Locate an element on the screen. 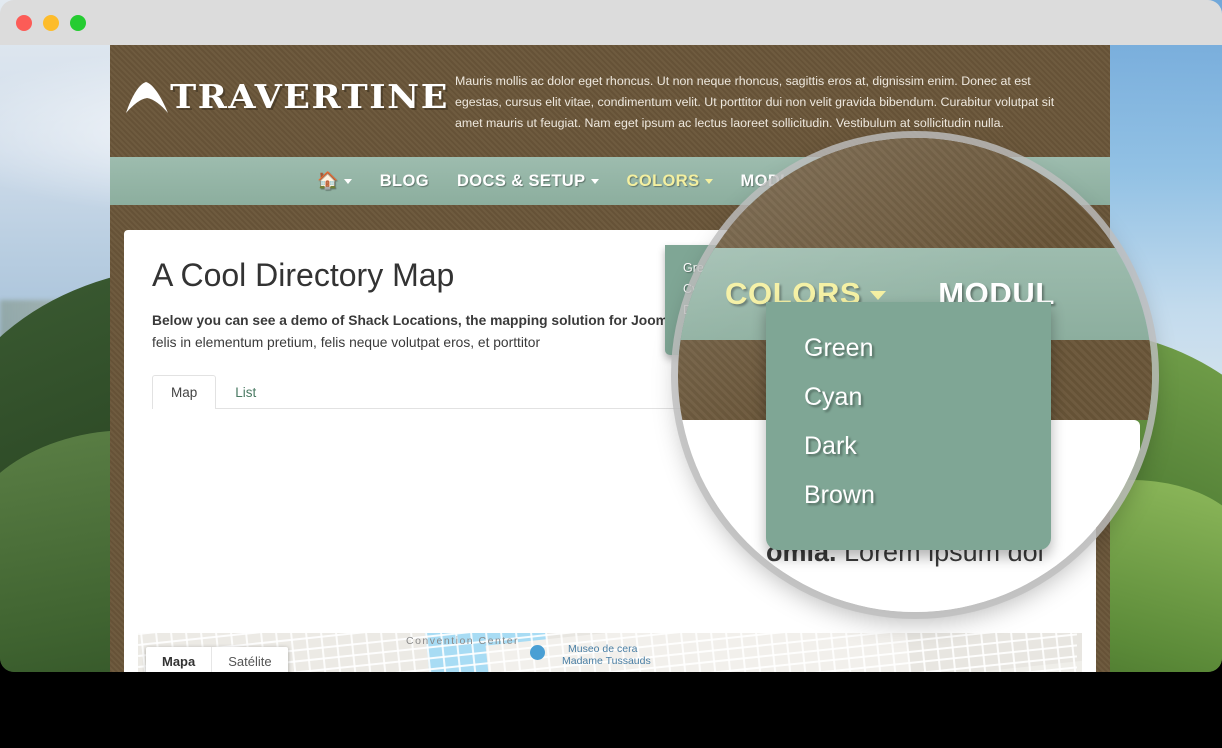 Image resolution: width=1222 pixels, height=748 pixels. map-type-mapa: Mapa is located at coordinates (178, 659).